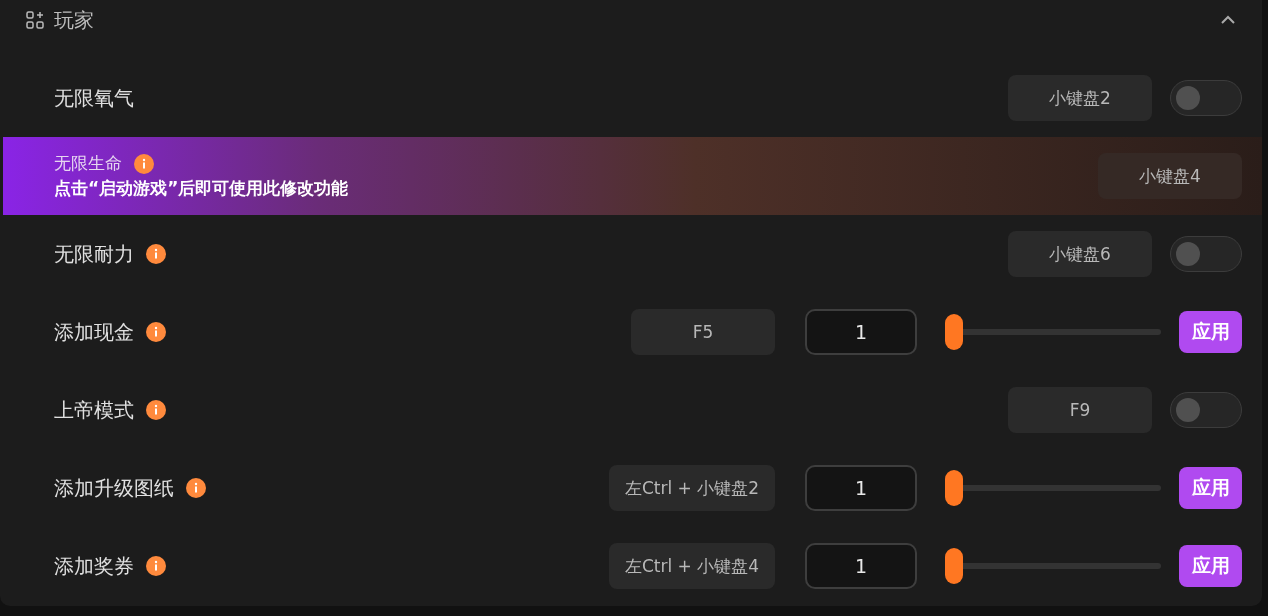  What do you see at coordinates (94, 254) in the screenshot?
I see `feature-label: 无限耐力` at bounding box center [94, 254].